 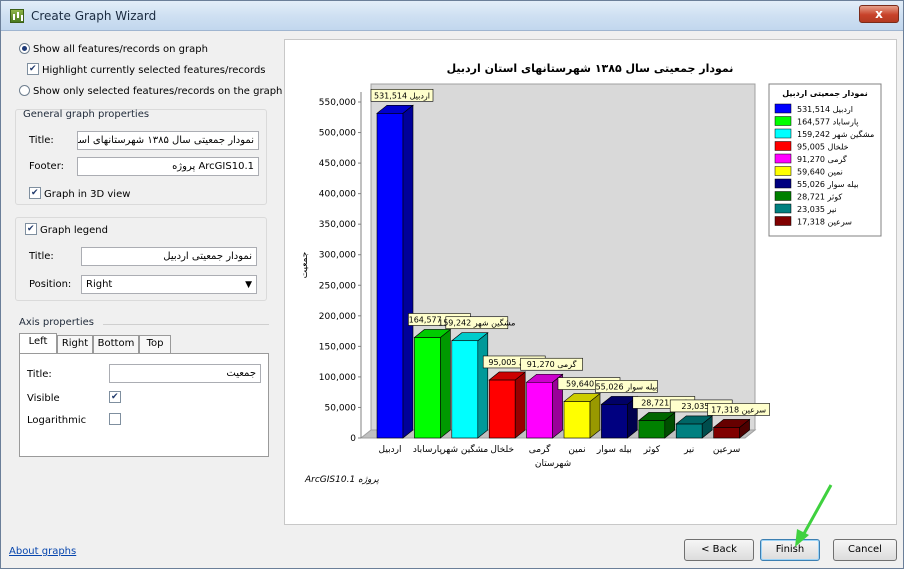 I want to click on option-show-all: Show all features/records on graph, so click(x=113, y=49).